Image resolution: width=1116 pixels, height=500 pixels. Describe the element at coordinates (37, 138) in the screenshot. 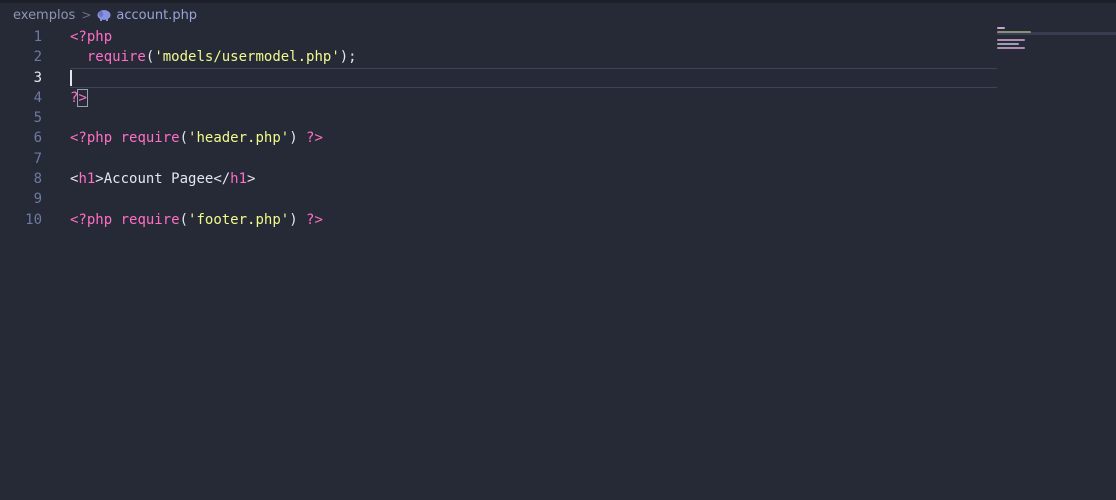

I see `line-number: 6` at that location.